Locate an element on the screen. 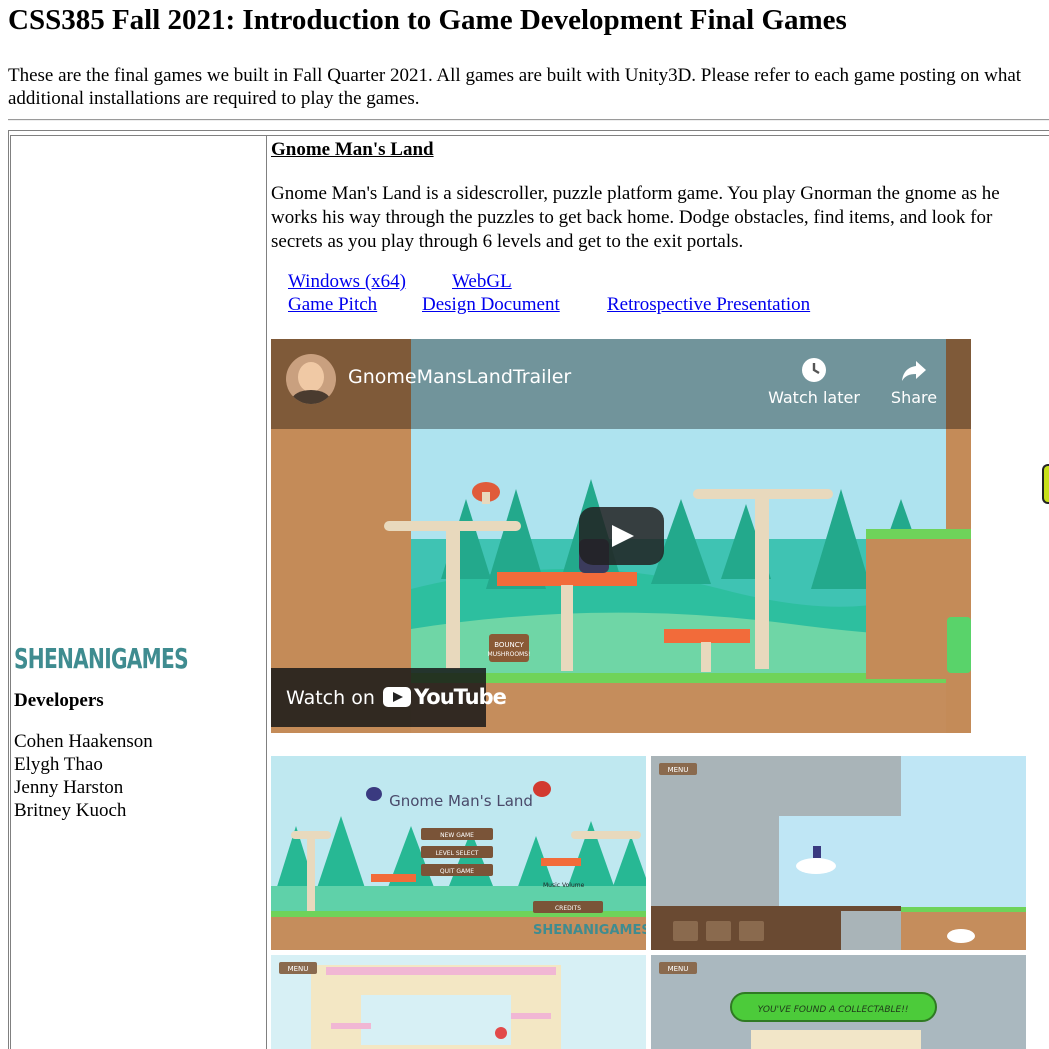 The image size is (1049, 1049). developer-name: Britney Kuoch is located at coordinates (70, 810).